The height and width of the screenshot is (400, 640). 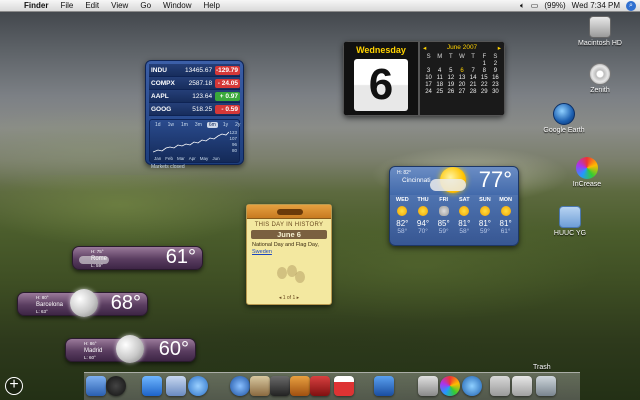 What do you see at coordinates (522, 386) in the screenshot?
I see `downloads-stack-icon` at bounding box center [522, 386].